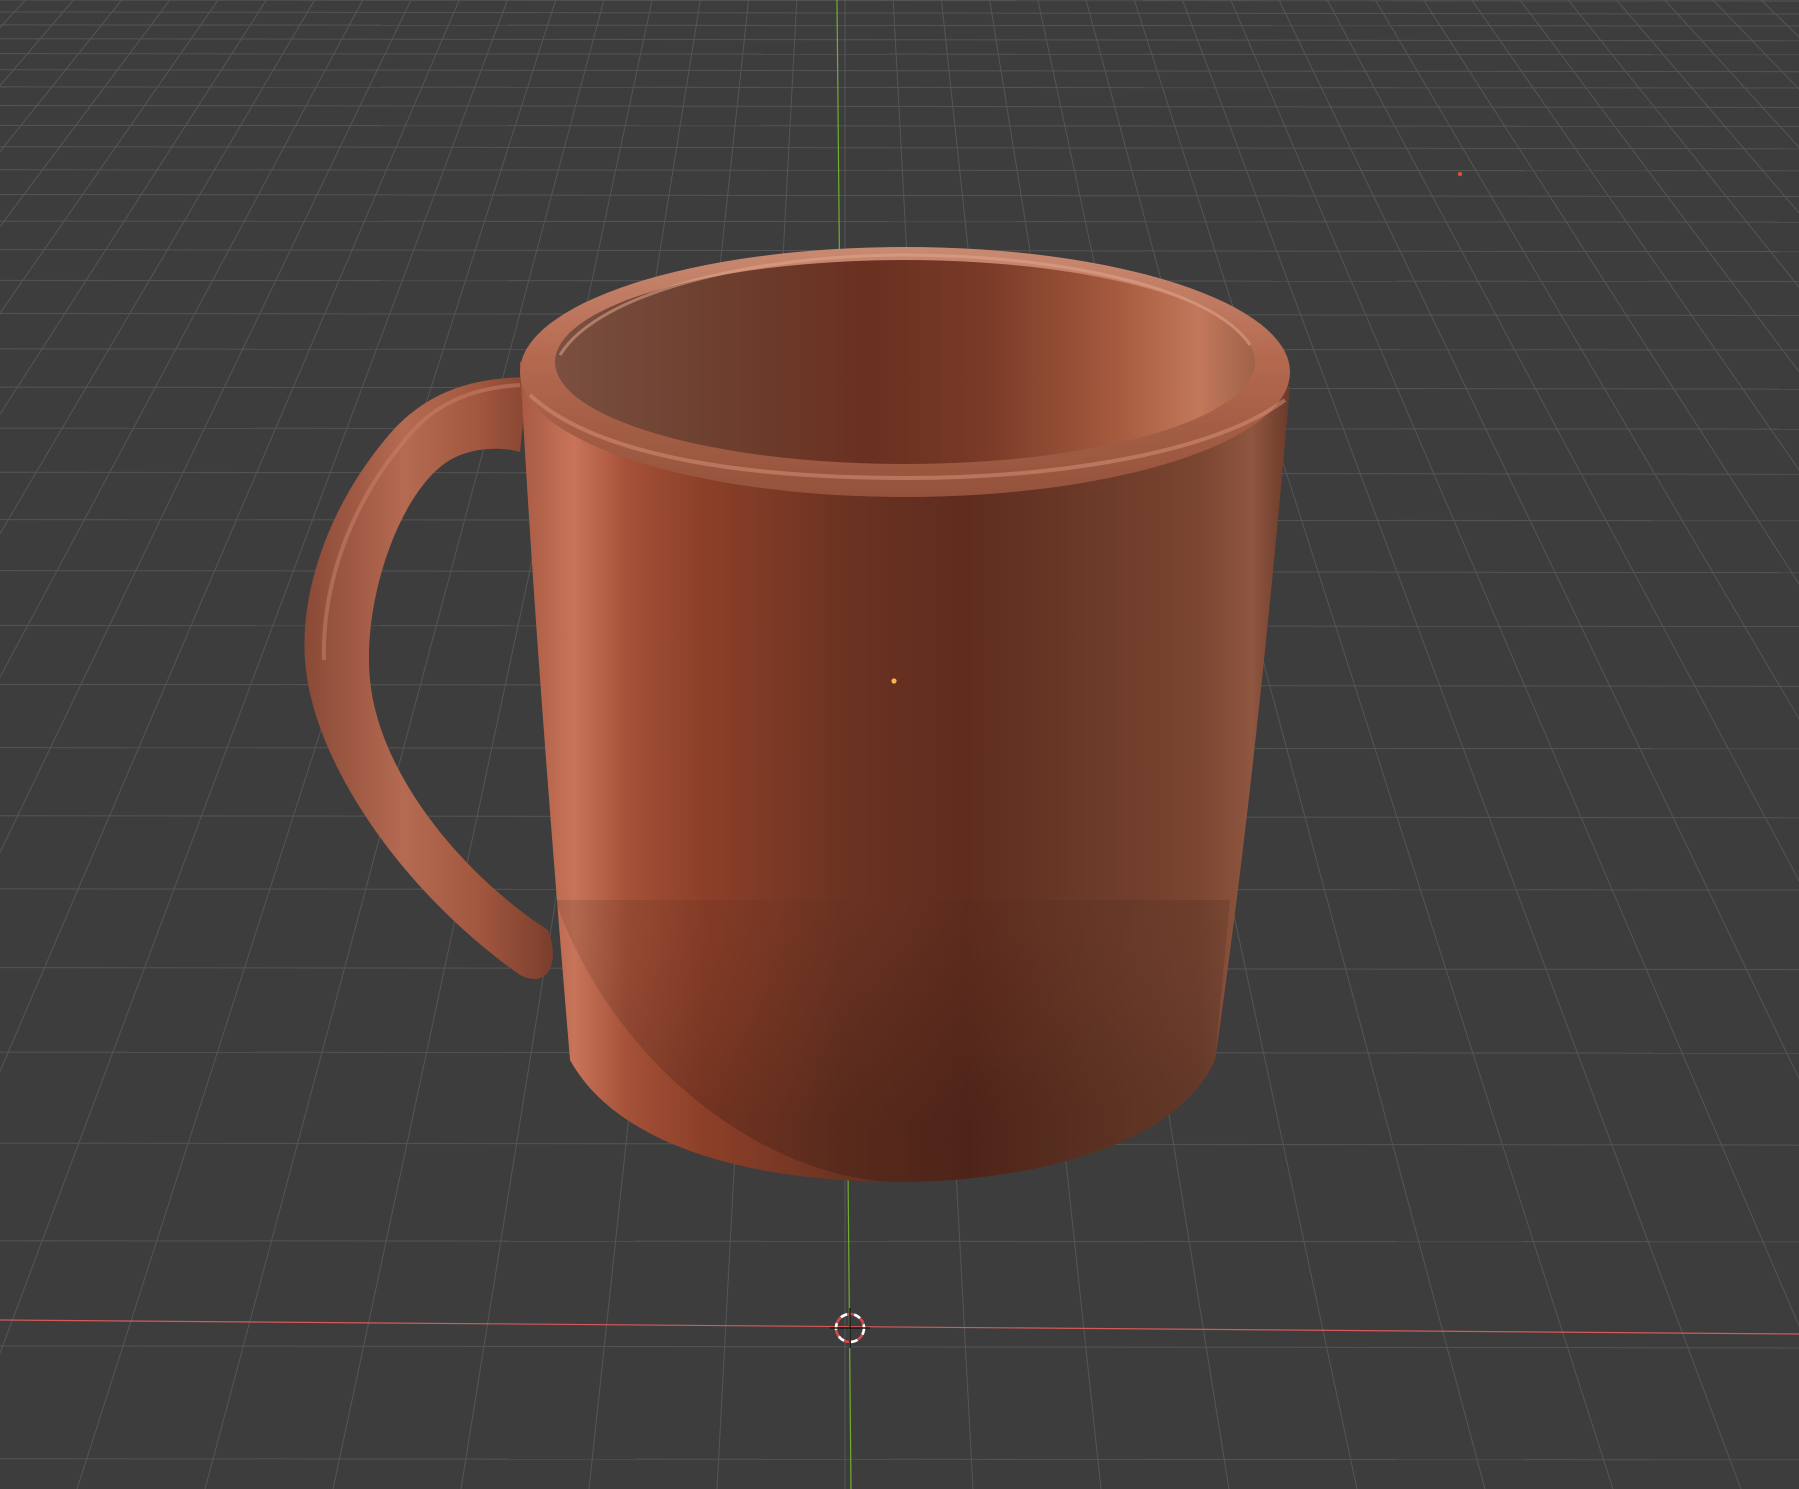 Image resolution: width=1799 pixels, height=1489 pixels. What do you see at coordinates (892, 1041) in the screenshot?
I see `mug-body-shade` at bounding box center [892, 1041].